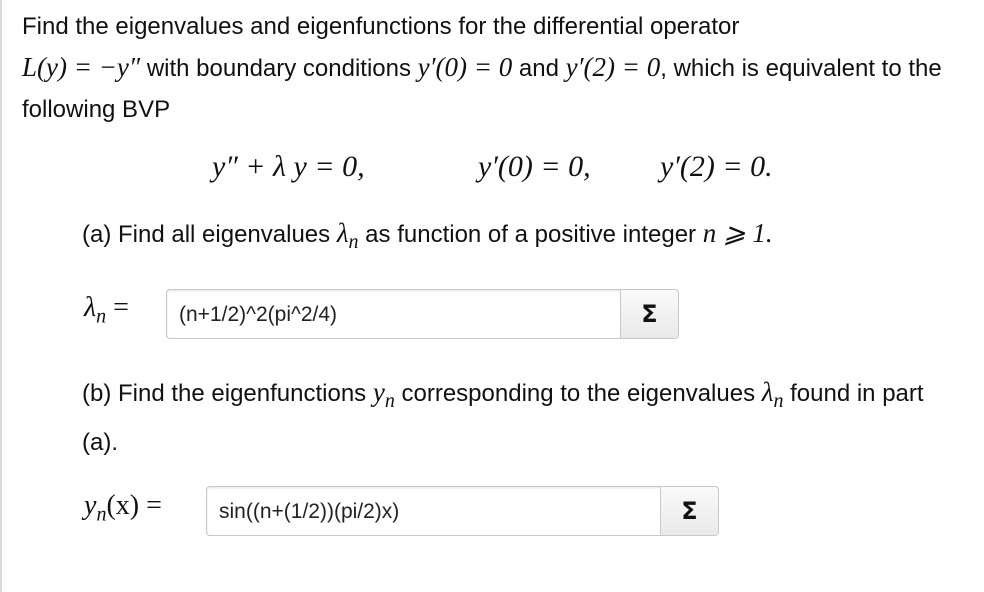  Describe the element at coordinates (465, 67) in the screenshot. I see `boundary-condition-1: y′(0) = 0` at that location.